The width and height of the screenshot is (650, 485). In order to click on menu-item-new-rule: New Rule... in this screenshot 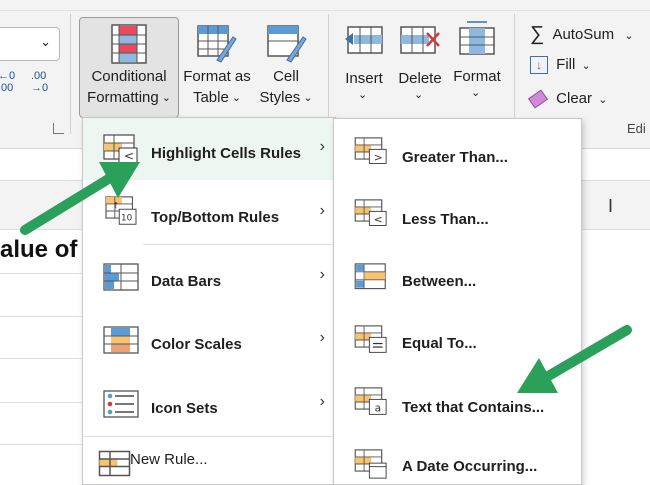, I will do `click(209, 460)`.